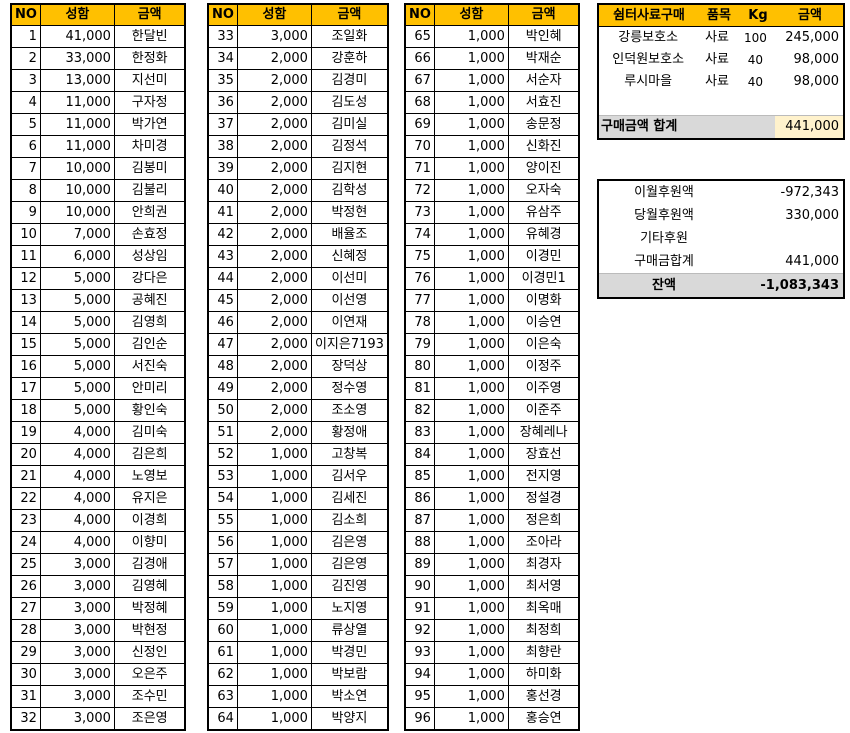  Describe the element at coordinates (419, 102) in the screenshot. I see `donor-no: 68` at that location.